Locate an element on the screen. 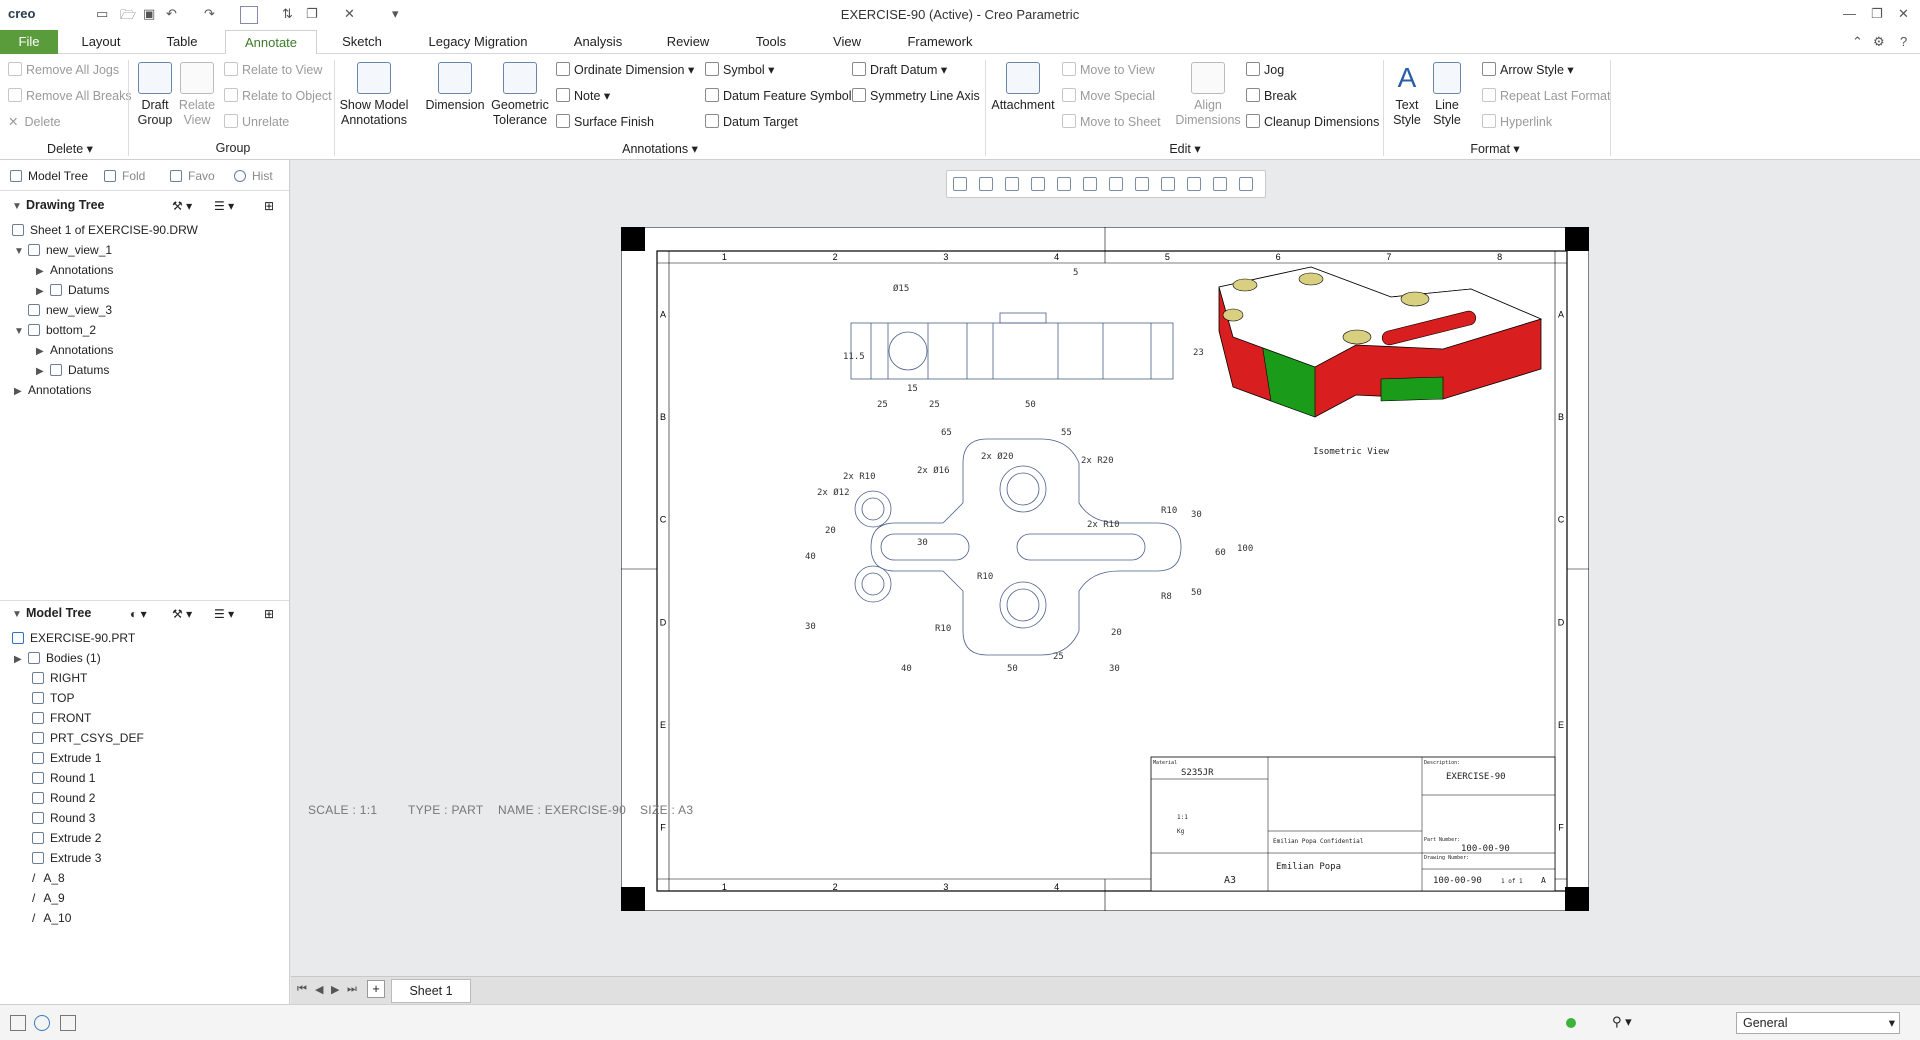  tab-tools: Tools is located at coordinates (771, 42).